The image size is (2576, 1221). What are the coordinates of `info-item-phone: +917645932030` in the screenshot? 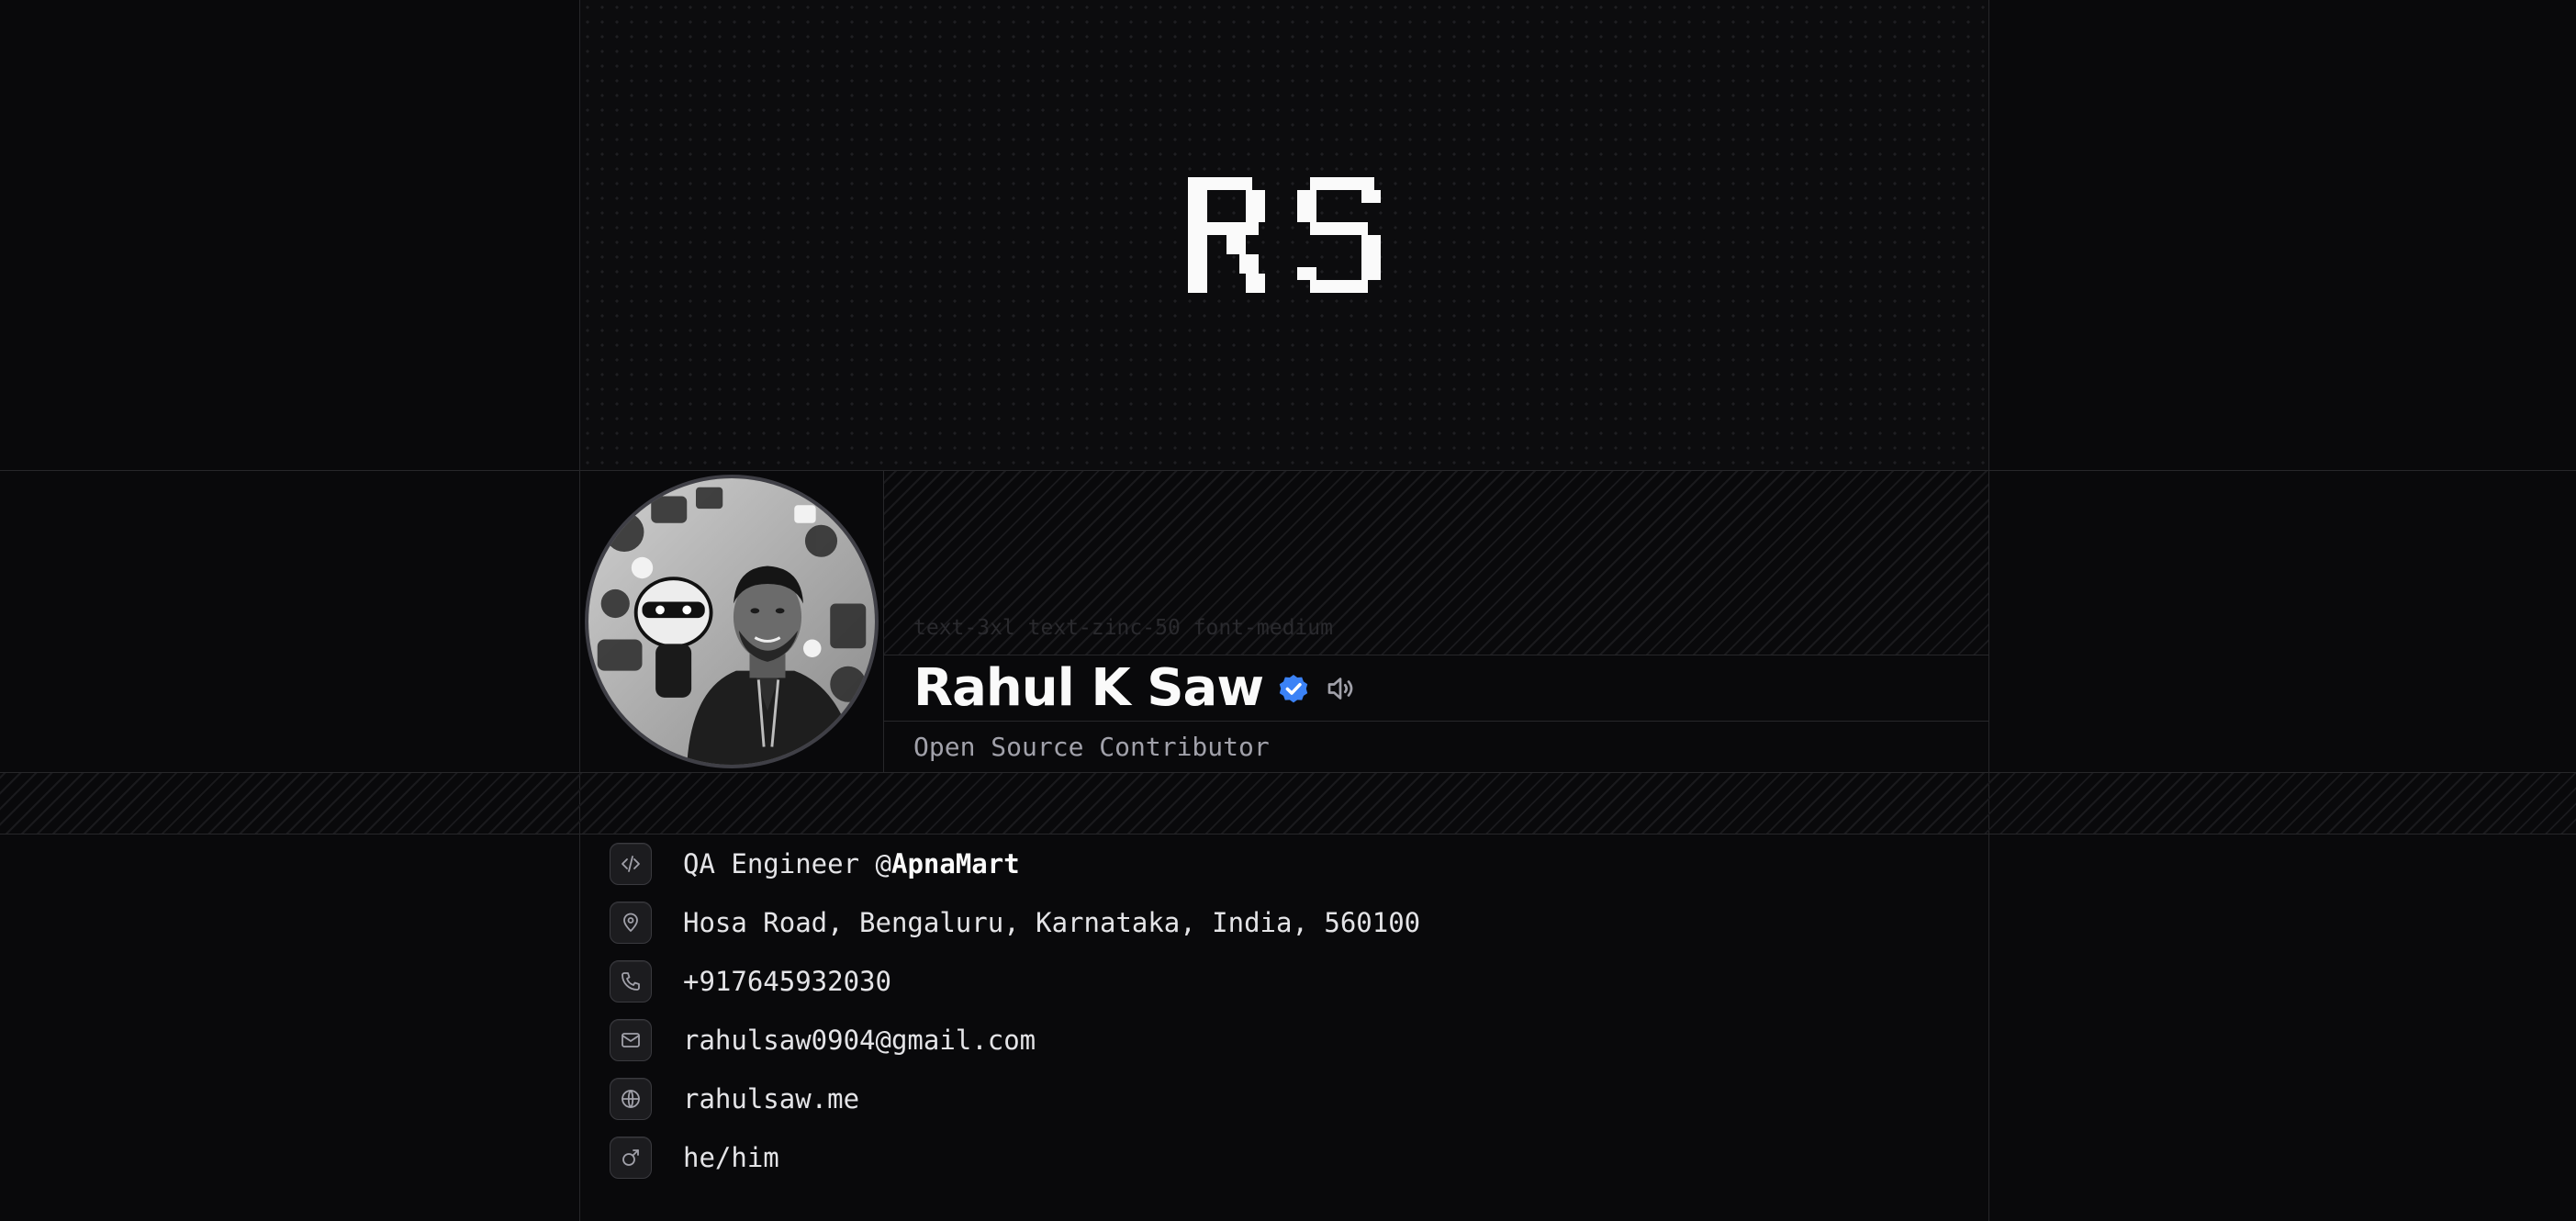 It's located at (750, 981).